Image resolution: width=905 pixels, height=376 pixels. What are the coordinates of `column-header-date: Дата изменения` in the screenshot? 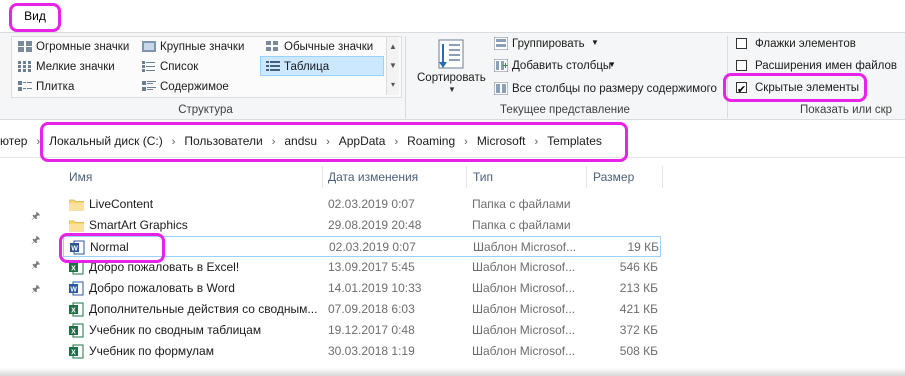 It's located at (393, 177).